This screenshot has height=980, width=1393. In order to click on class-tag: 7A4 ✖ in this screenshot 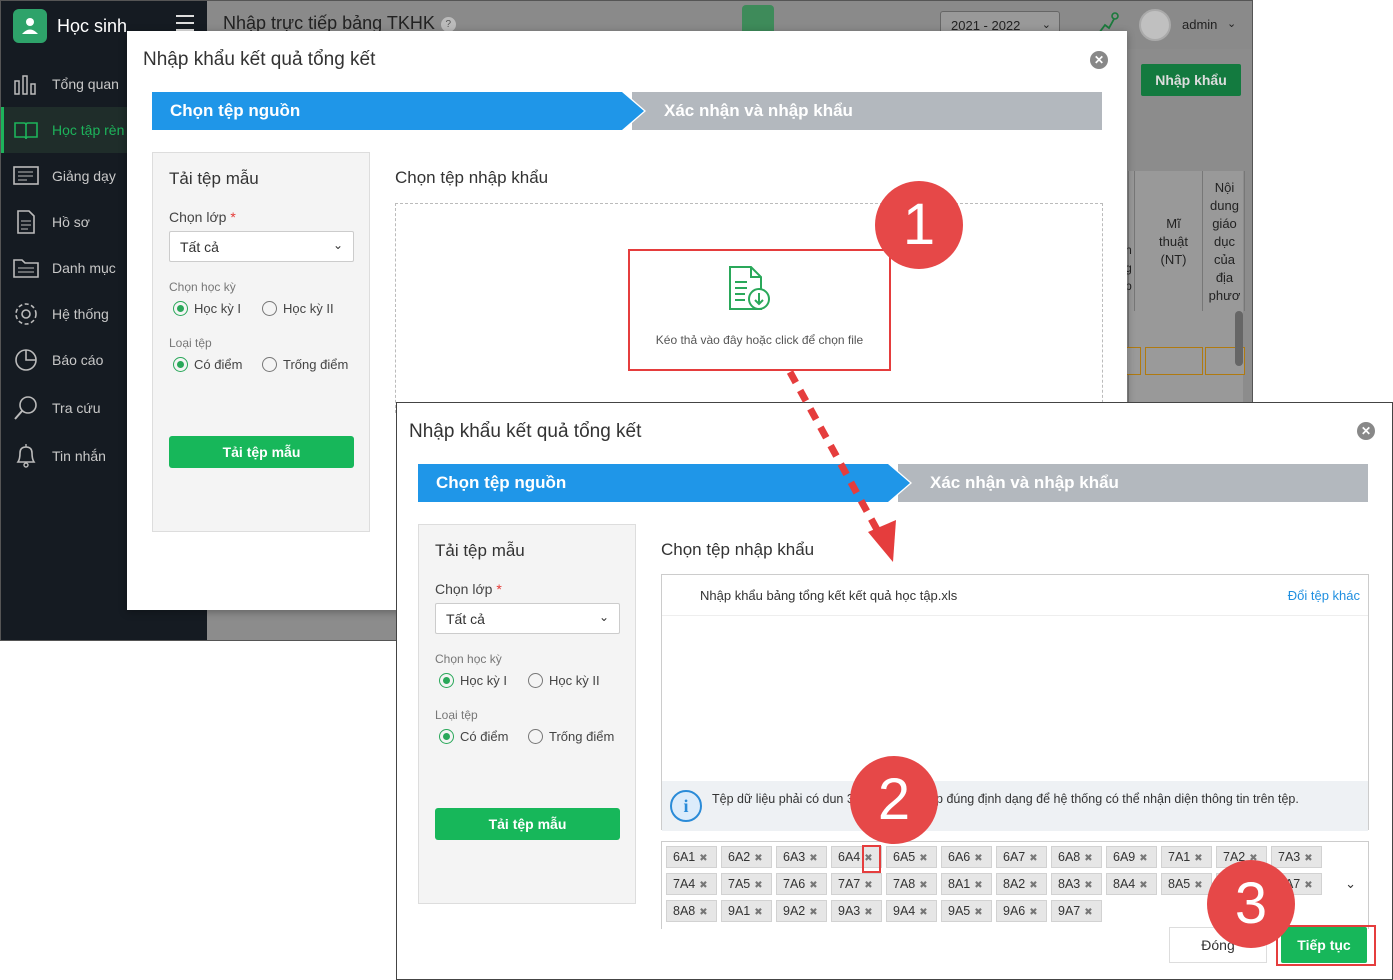, I will do `click(691, 884)`.